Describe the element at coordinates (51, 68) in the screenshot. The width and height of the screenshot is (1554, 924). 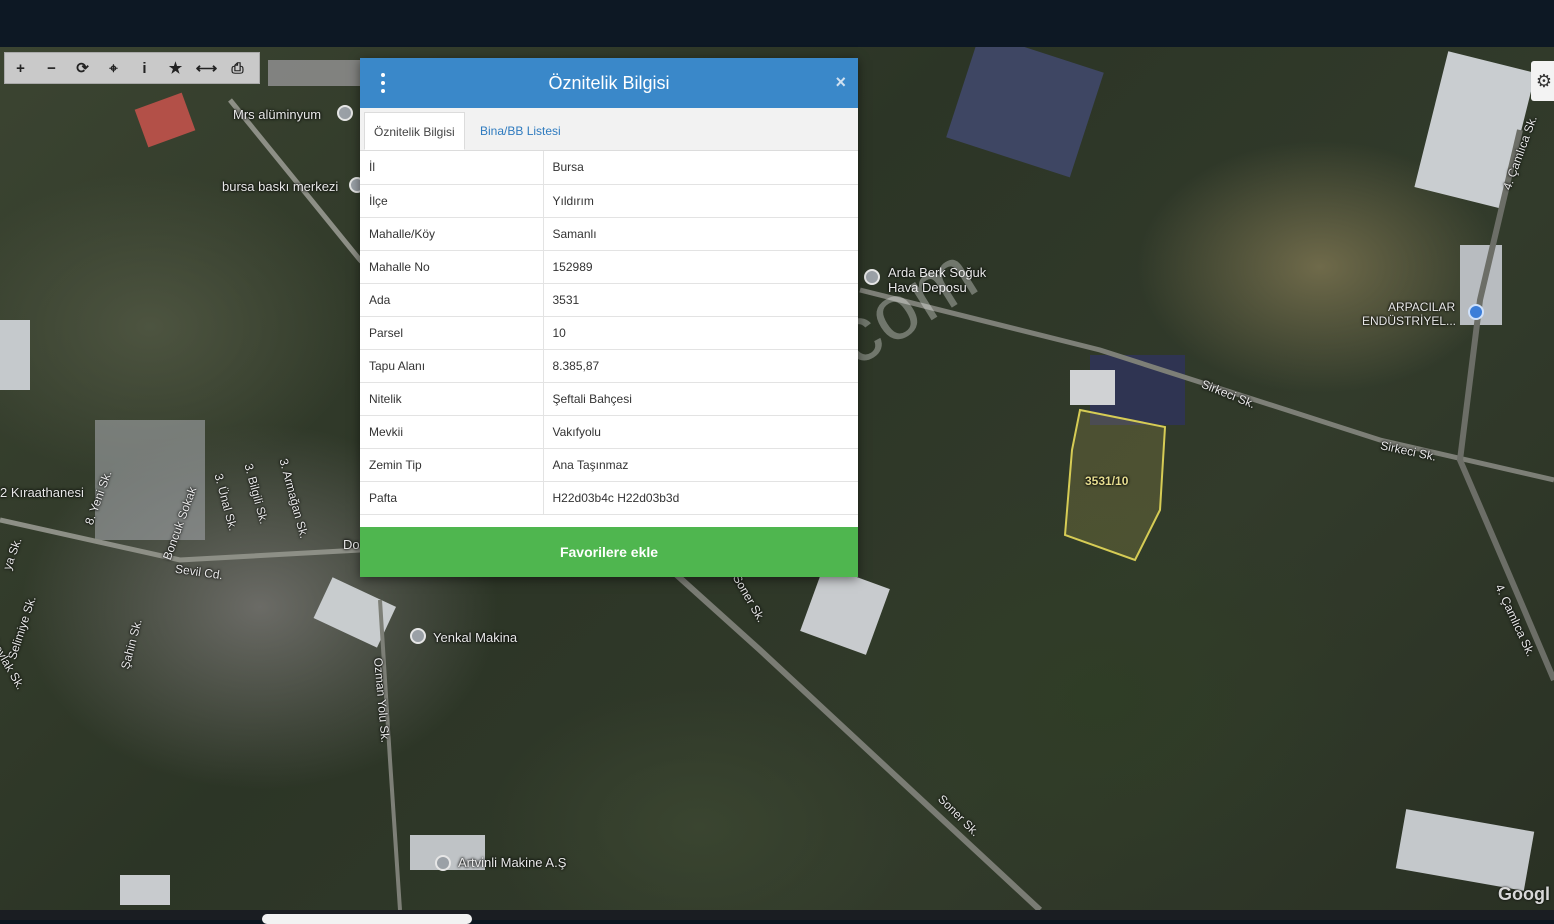
I see `zoom-out-icon: −` at that location.